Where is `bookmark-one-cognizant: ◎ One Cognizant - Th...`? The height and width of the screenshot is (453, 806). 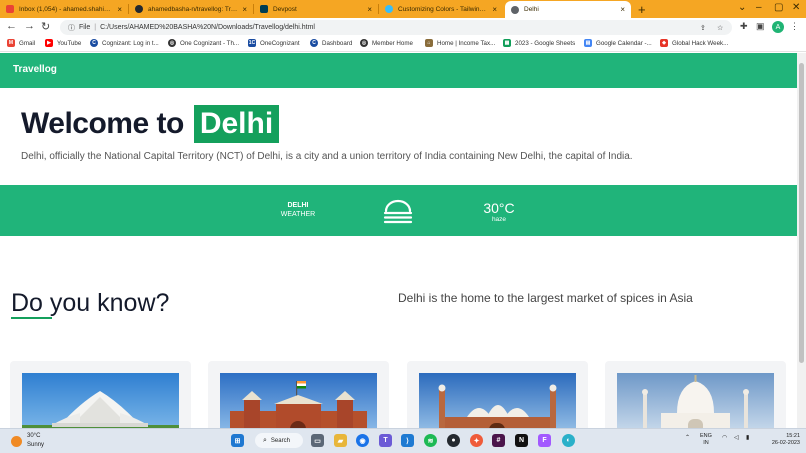
bookmark-one-cognizant: ◎ One Cognizant - Th... is located at coordinates (203, 43).